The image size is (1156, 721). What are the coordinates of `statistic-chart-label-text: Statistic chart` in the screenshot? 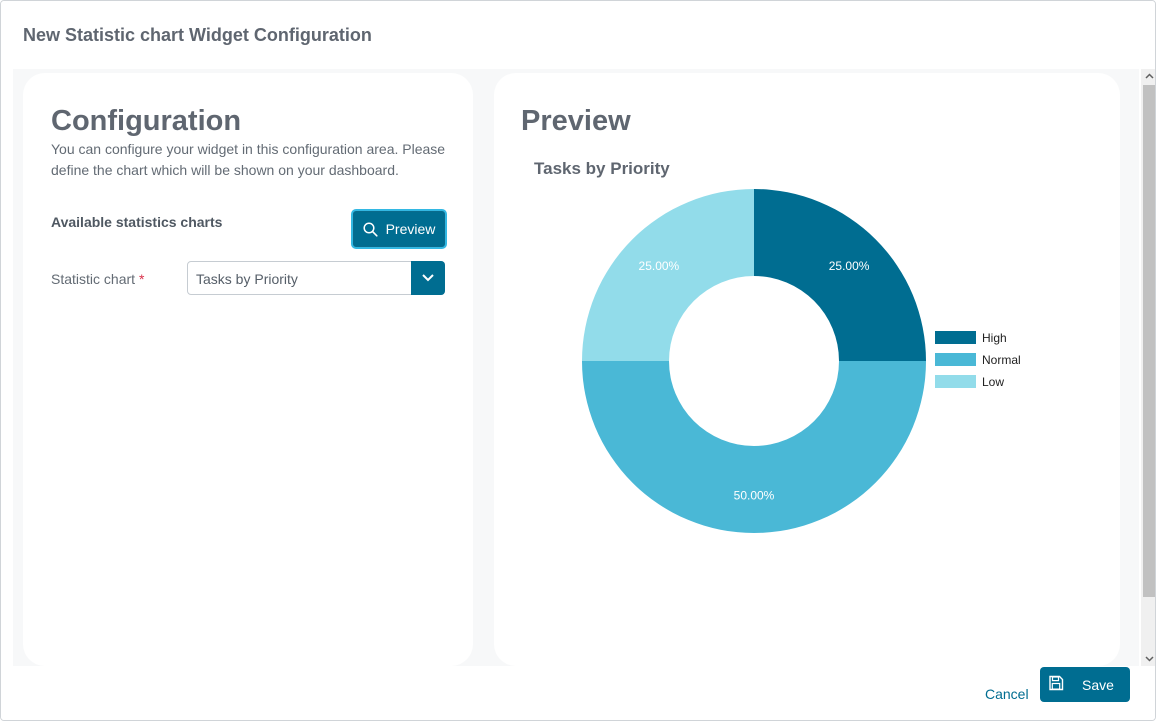 It's located at (93, 279).